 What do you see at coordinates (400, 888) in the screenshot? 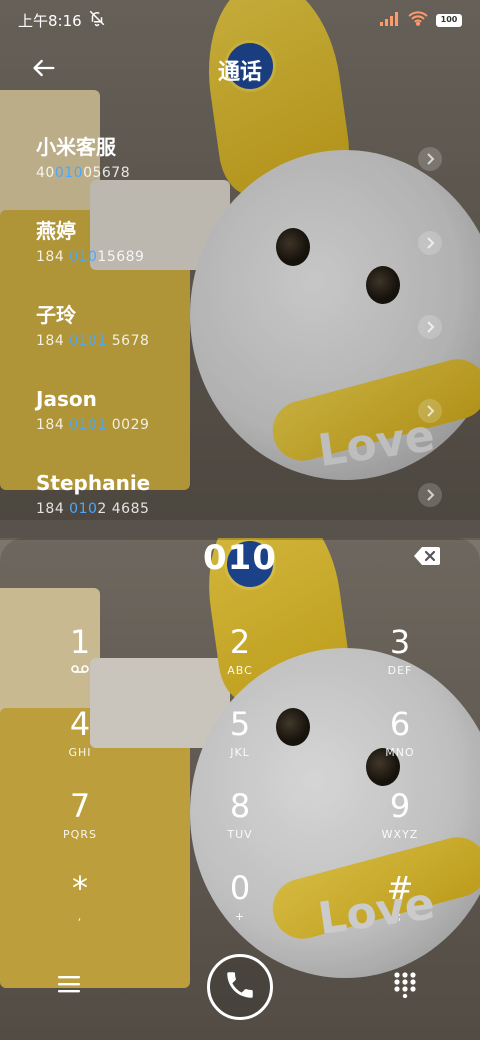
I see `key-digit: #` at bounding box center [400, 888].